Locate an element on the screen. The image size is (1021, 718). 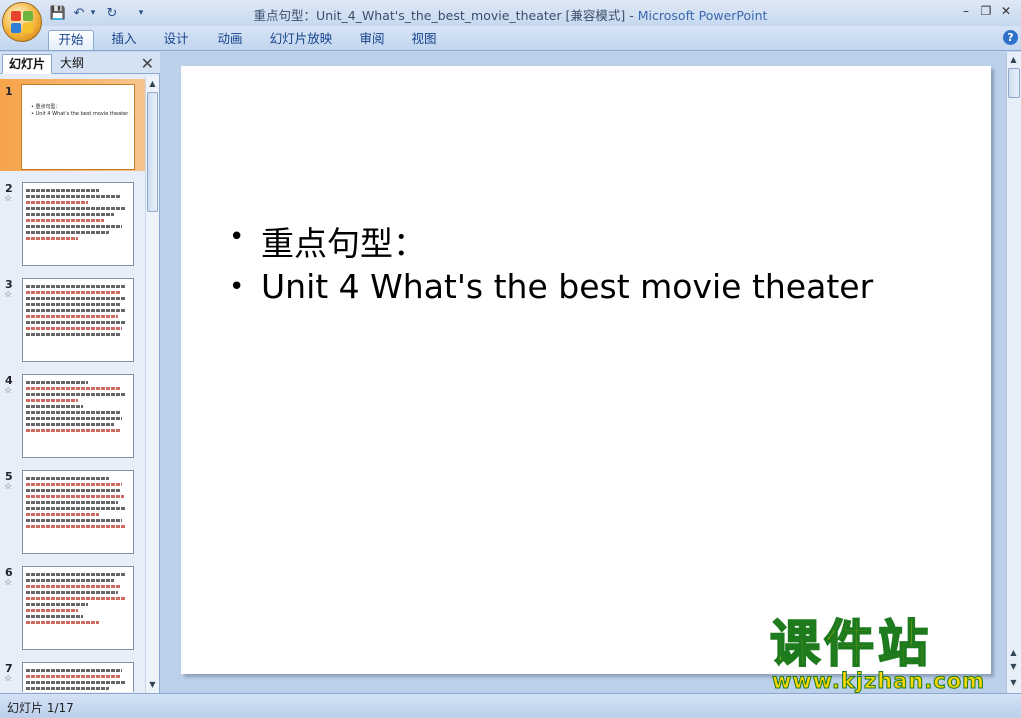
slide-thumbnail: 6 ☆ is located at coordinates (72, 606).